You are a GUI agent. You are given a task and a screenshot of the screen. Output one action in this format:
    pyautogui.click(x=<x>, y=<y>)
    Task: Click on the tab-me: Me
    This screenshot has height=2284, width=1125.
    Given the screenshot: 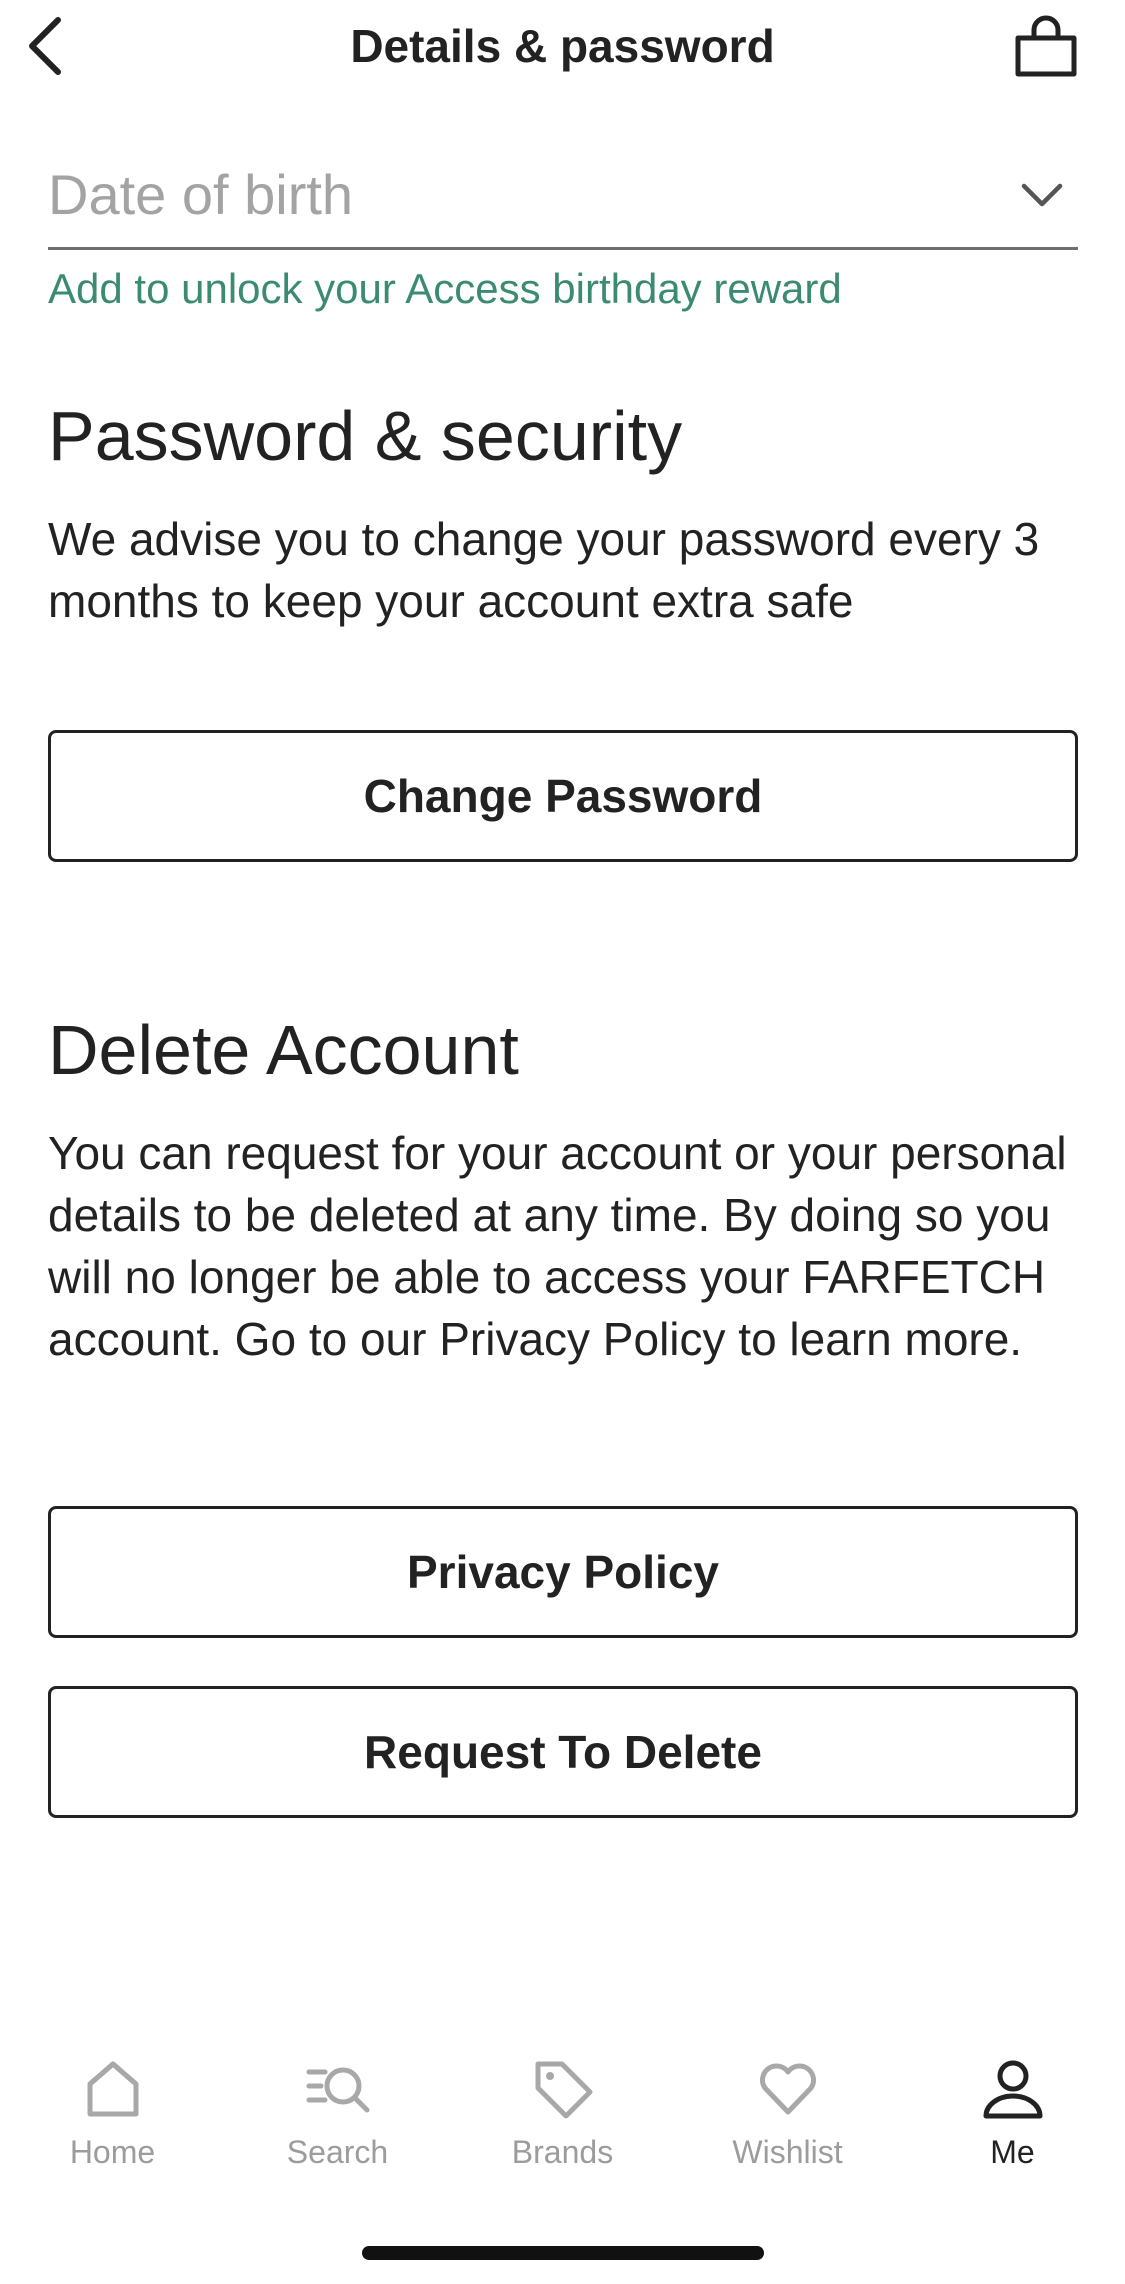 What is the action you would take?
    pyautogui.click(x=1012, y=2115)
    